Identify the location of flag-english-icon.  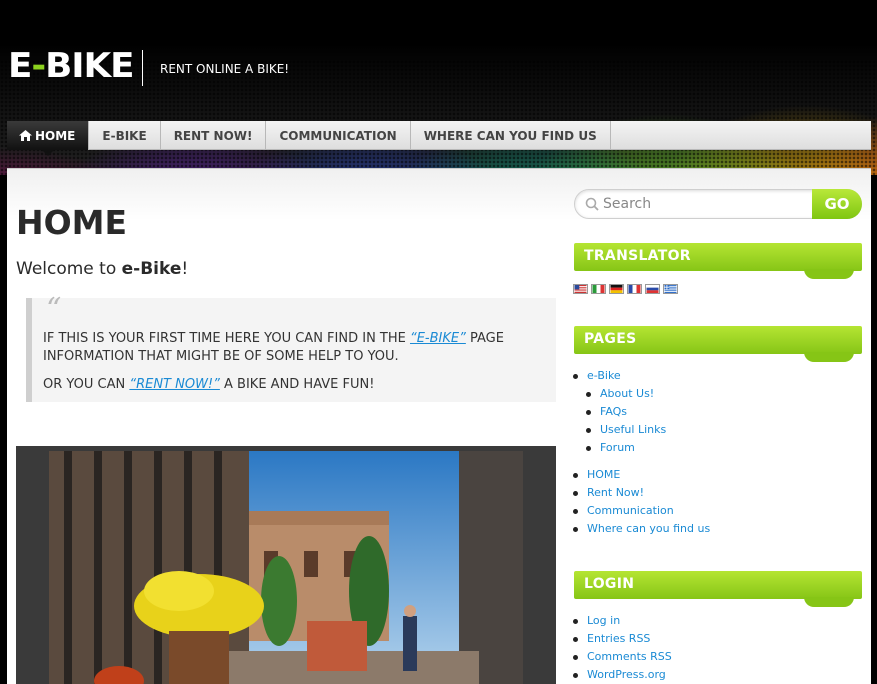
(580, 289).